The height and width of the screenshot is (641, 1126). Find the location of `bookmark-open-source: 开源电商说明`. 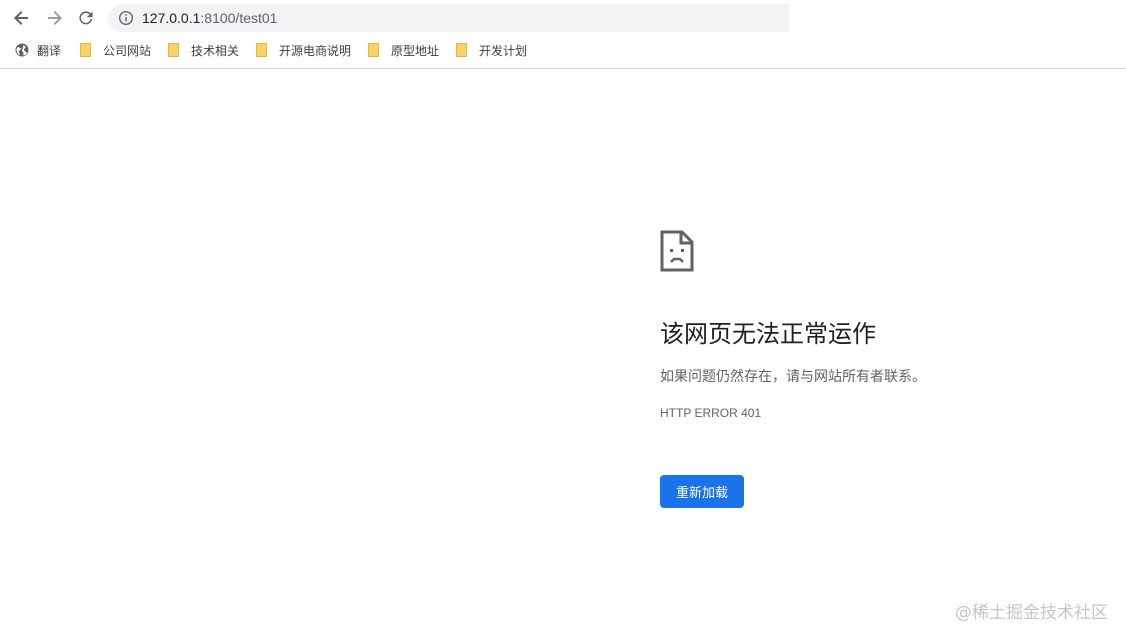

bookmark-open-source: 开源电商说明 is located at coordinates (303, 50).